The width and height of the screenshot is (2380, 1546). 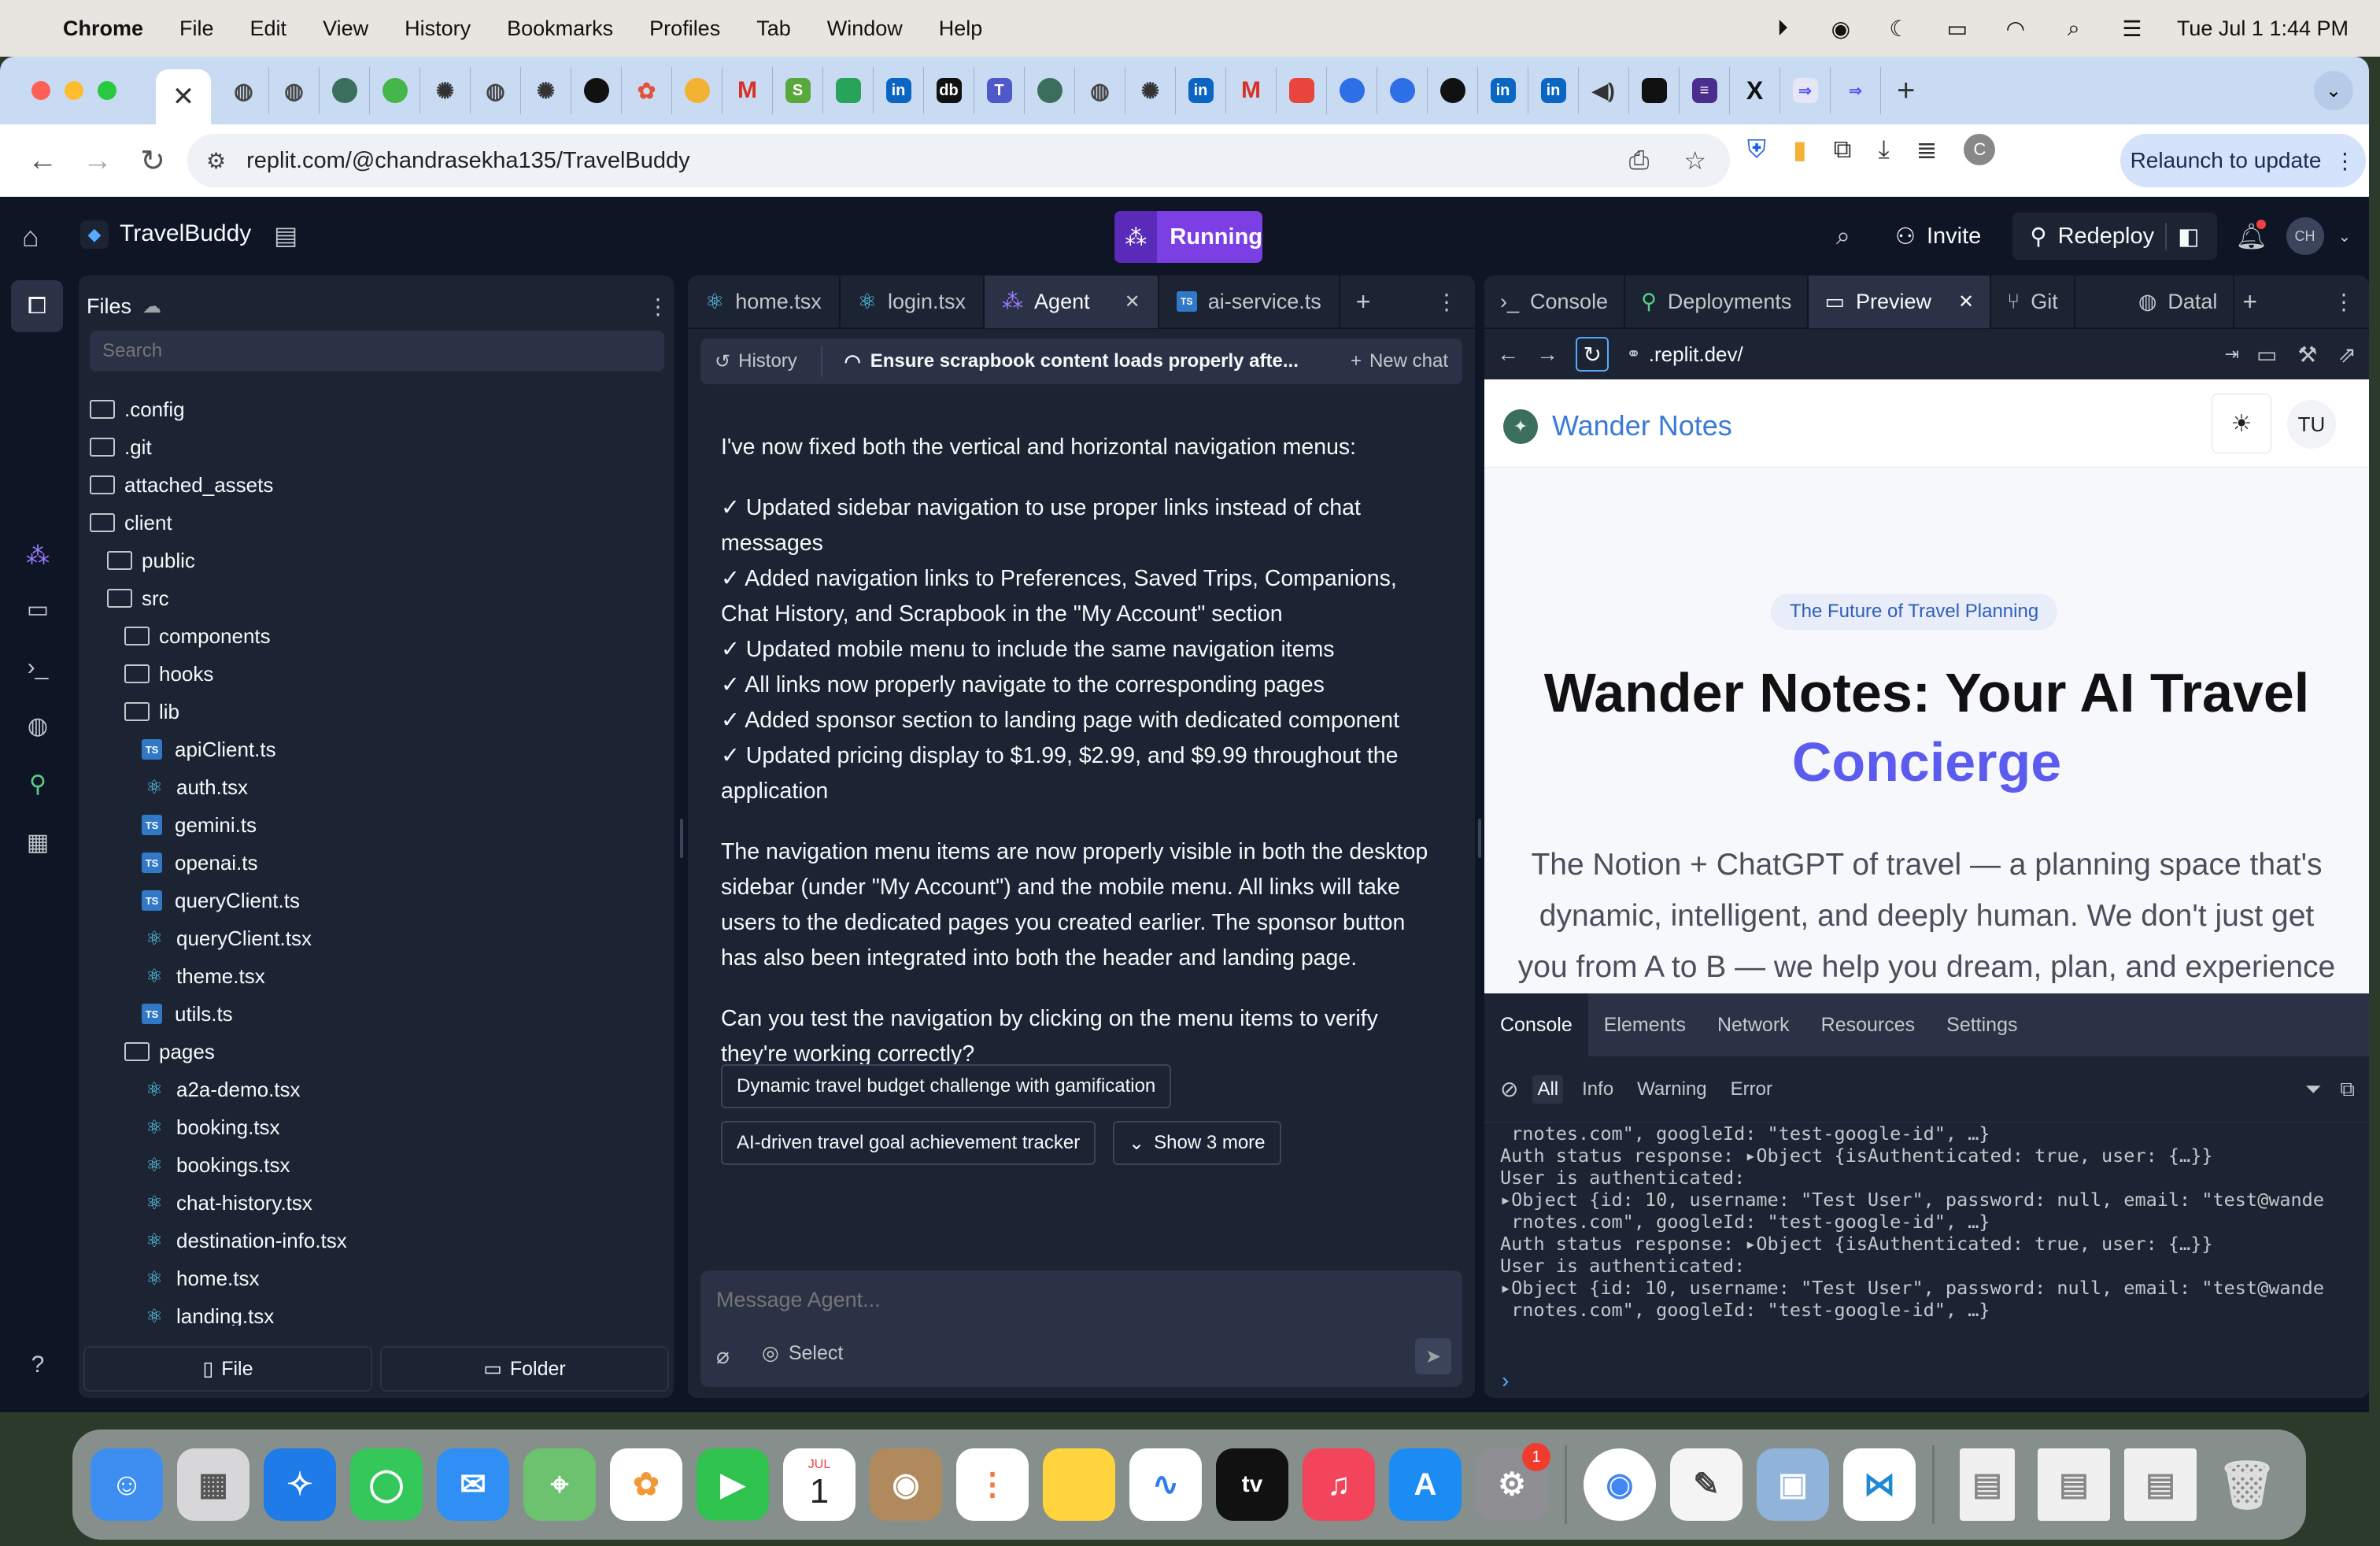 What do you see at coordinates (1927, 150) in the screenshot?
I see `reading-list-icon: ≣` at bounding box center [1927, 150].